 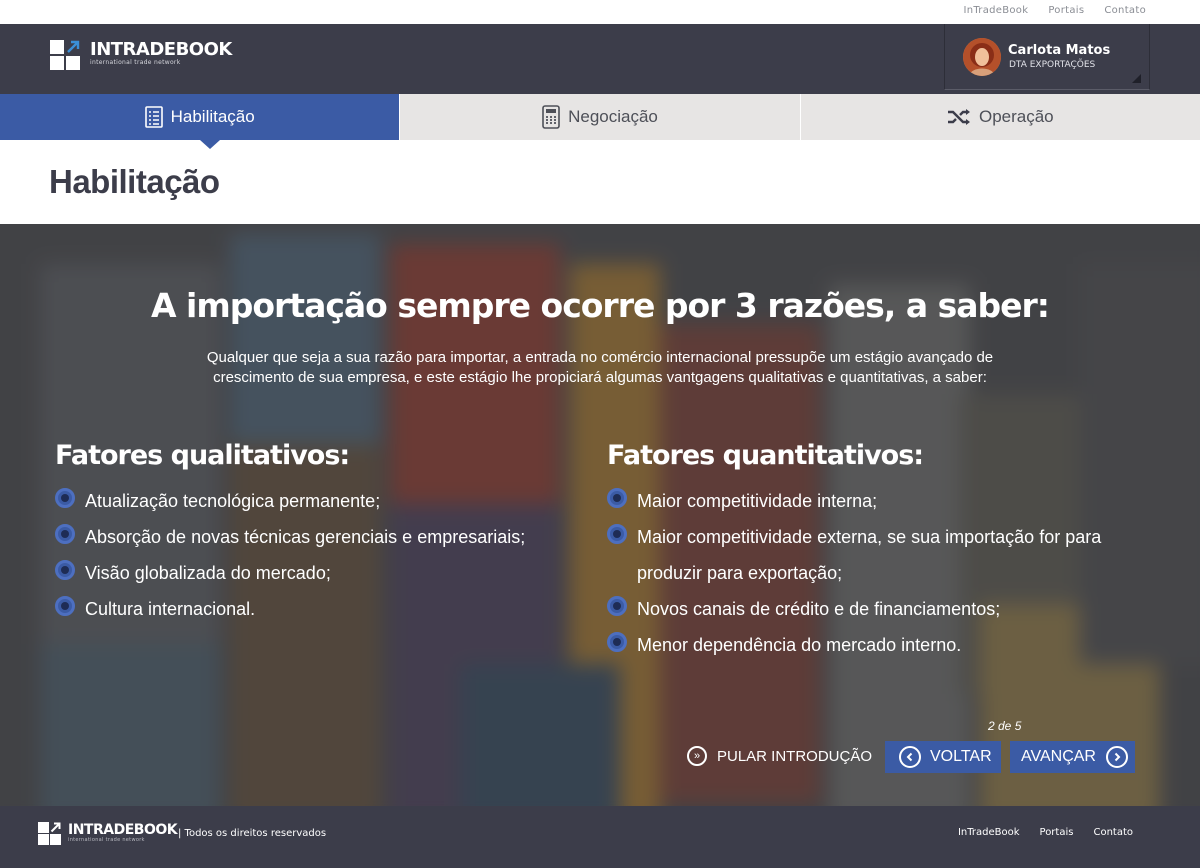 What do you see at coordinates (1058, 756) in the screenshot?
I see `next-label: AVANÇAR` at bounding box center [1058, 756].